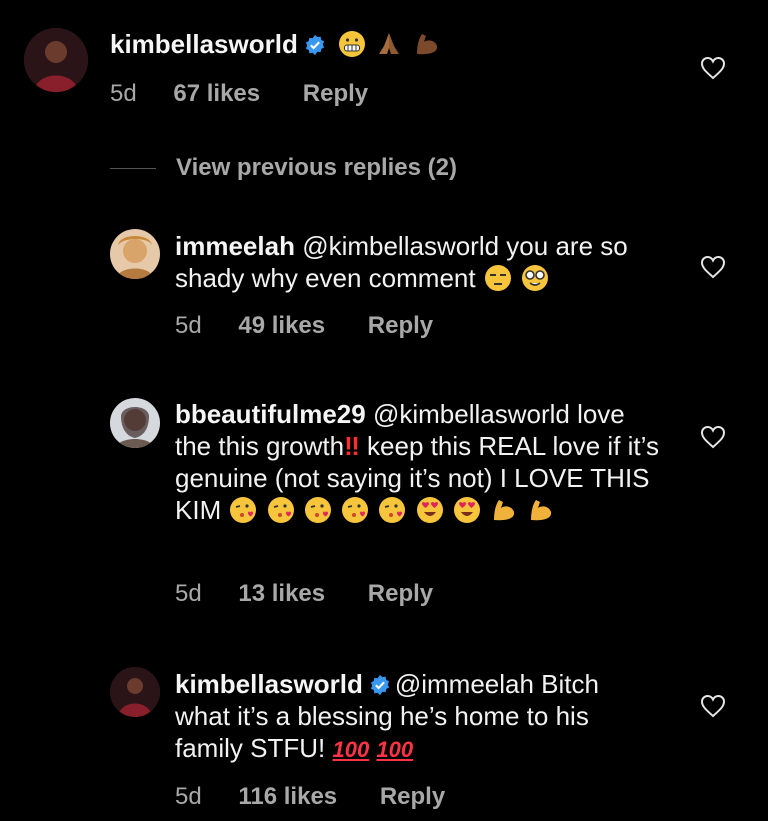 The height and width of the screenshot is (821, 768). I want to click on likes-count: 49 likes, so click(281, 326).